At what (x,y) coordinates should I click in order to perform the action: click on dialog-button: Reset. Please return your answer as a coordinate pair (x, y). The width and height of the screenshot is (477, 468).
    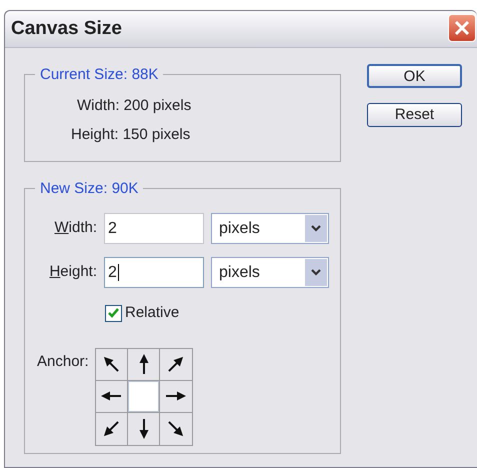
    Looking at the image, I should click on (414, 115).